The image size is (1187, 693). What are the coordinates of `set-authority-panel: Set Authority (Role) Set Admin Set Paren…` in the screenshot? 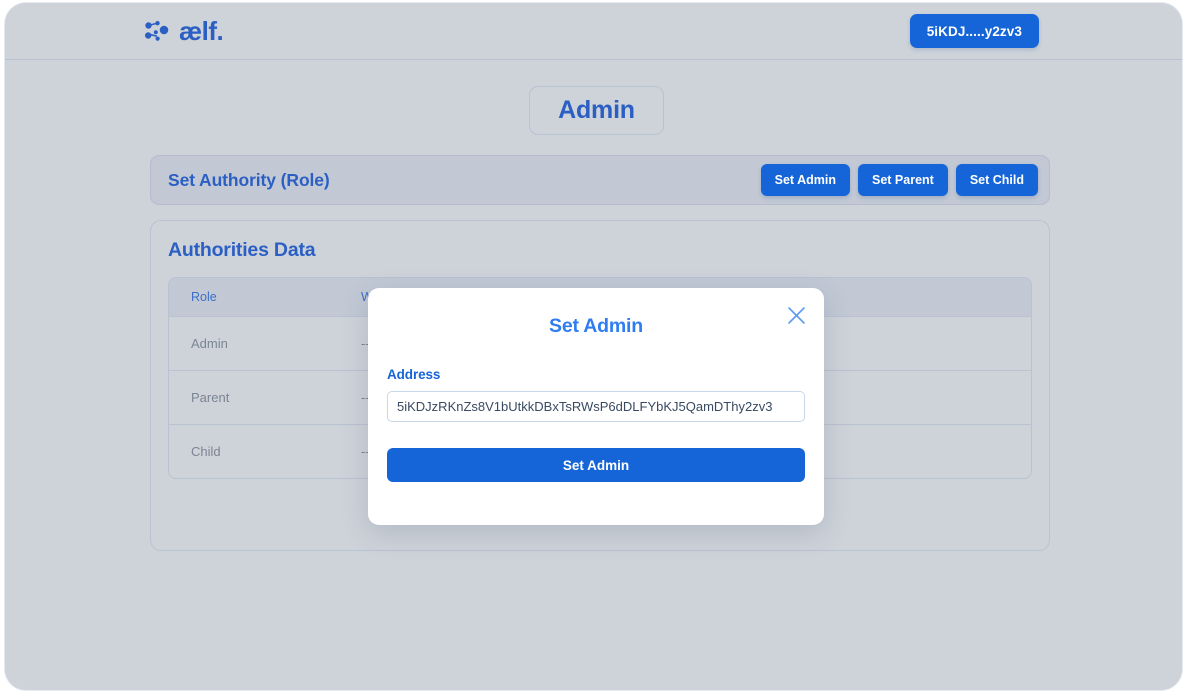 It's located at (600, 180).